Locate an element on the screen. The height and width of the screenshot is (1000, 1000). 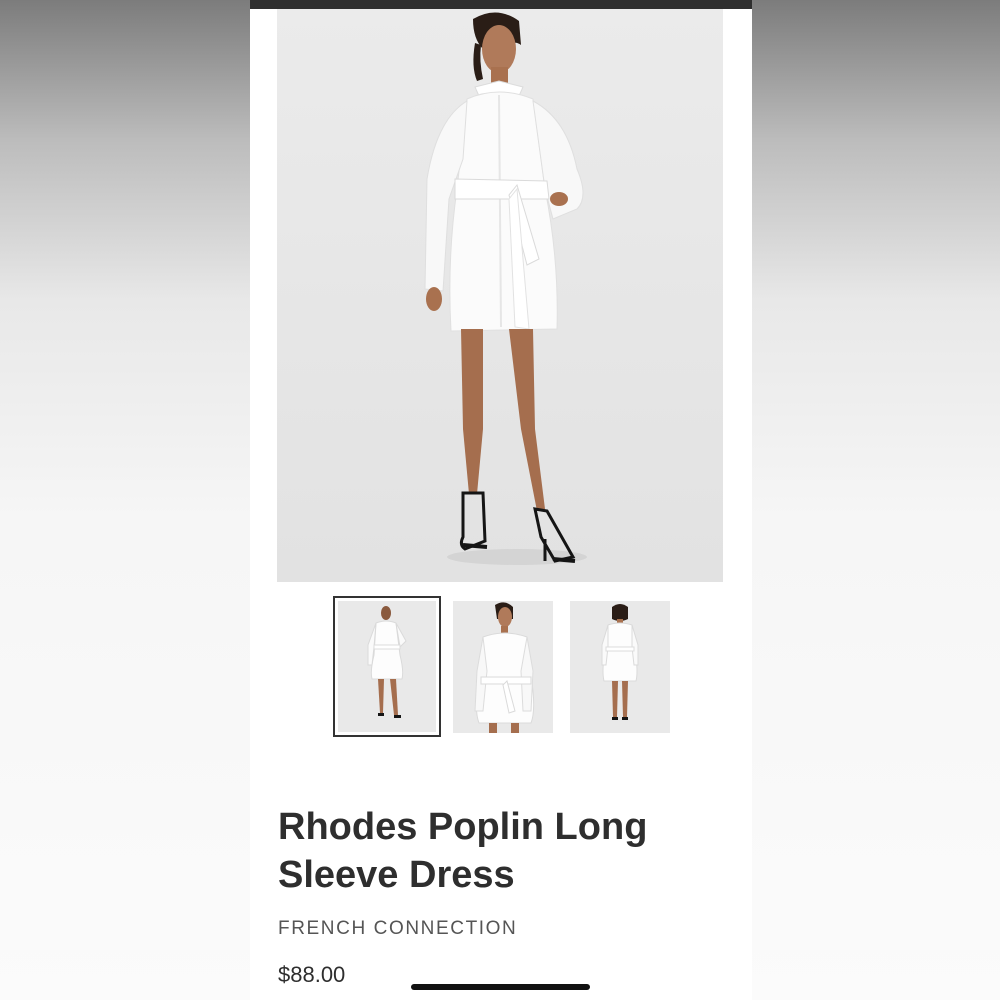
thumbnail-1-selected is located at coordinates (387, 666).